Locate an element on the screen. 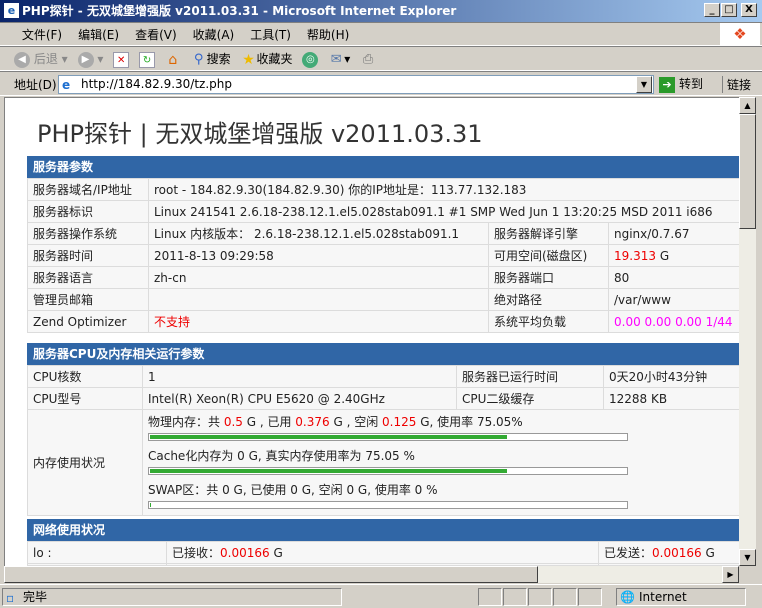 Image resolution: width=762 pixels, height=608 pixels. table-row: 服务器时间 2011-8-13 09:29:58 可用空间(磁盘区) 19.313 G is located at coordinates (383, 255).